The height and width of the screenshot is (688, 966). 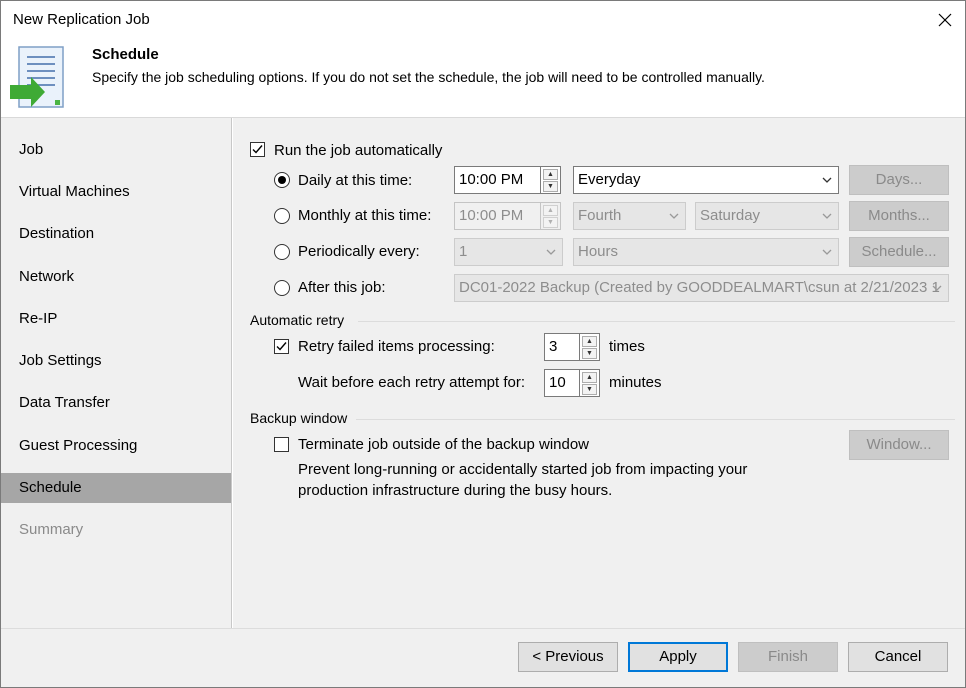 What do you see at coordinates (355, 180) in the screenshot?
I see `daily-label: Daily at this time:` at bounding box center [355, 180].